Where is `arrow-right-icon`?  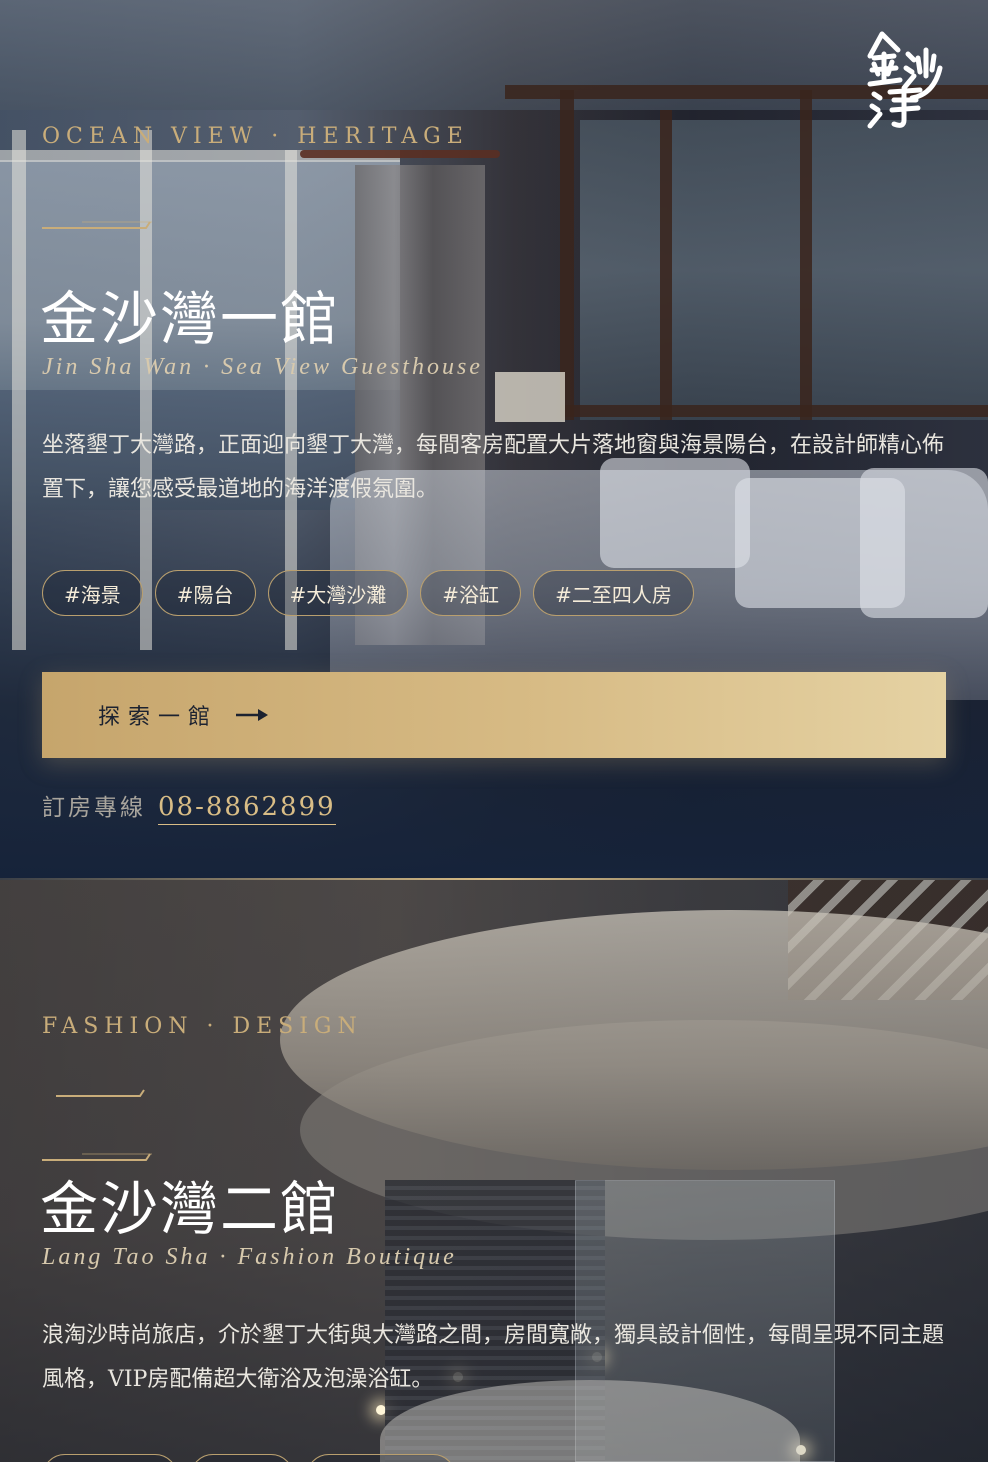
arrow-right-icon is located at coordinates (252, 715).